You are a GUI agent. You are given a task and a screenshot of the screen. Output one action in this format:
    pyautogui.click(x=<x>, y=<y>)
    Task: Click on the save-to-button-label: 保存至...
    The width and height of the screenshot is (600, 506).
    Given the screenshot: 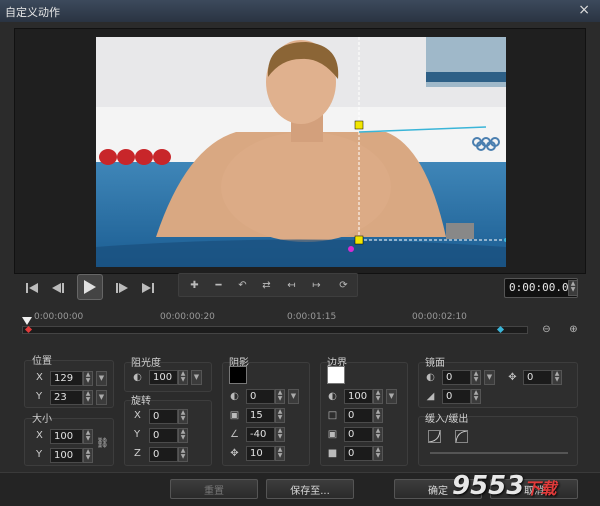 What is the action you would take?
    pyautogui.click(x=310, y=491)
    